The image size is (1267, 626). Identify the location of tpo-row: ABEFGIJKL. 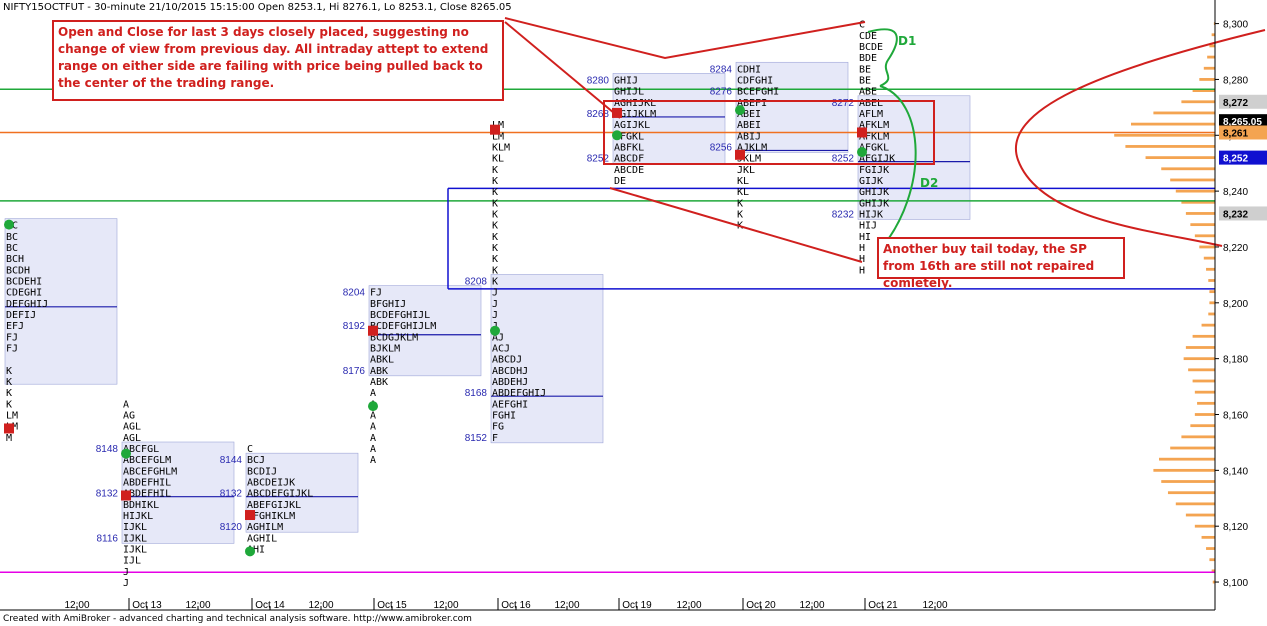
(274, 505).